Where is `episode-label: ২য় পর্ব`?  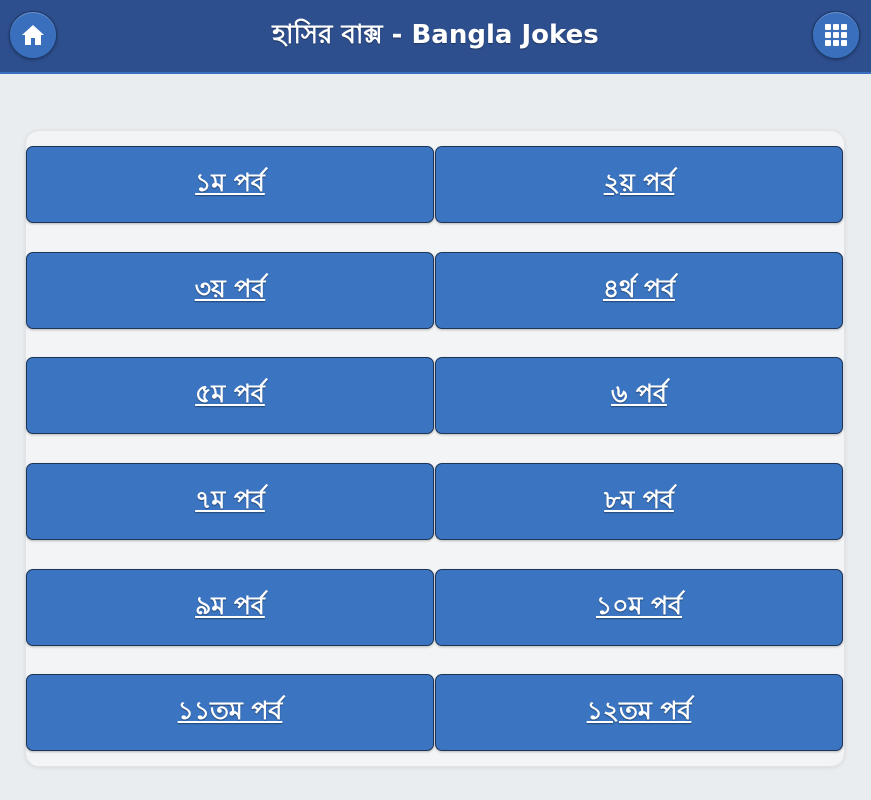 episode-label: ২য় পর্ব is located at coordinates (639, 182).